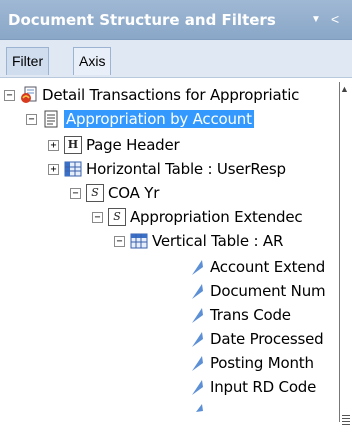 The height and width of the screenshot is (434, 352). What do you see at coordinates (28, 61) in the screenshot?
I see `tab-filter: Filter` at bounding box center [28, 61].